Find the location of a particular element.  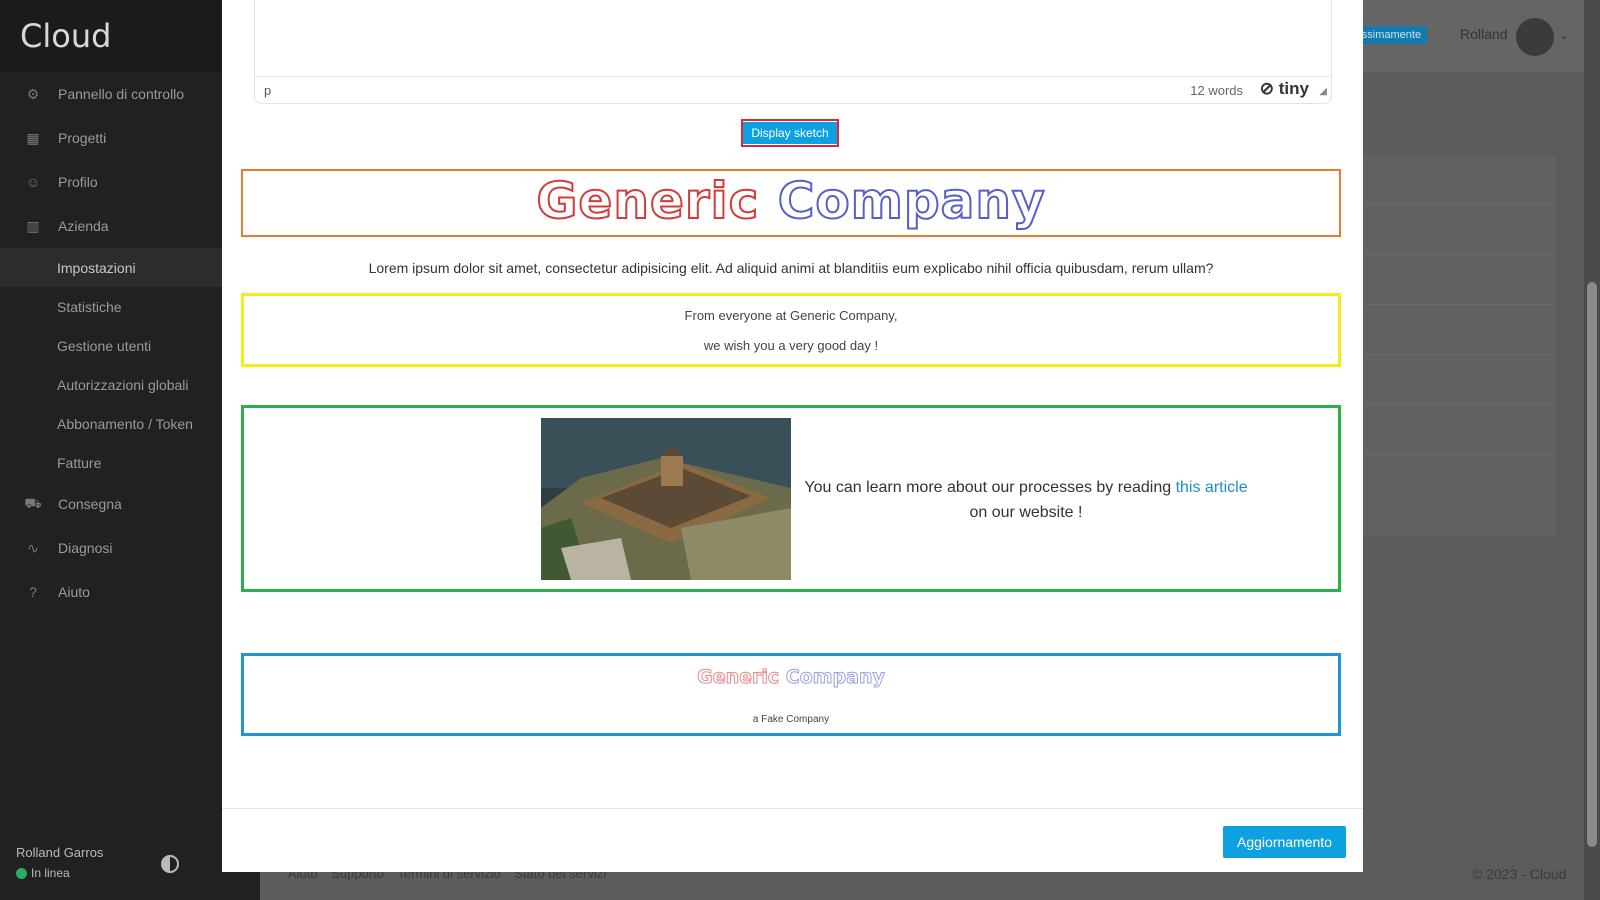

tiny-label: tiny is located at coordinates (1293, 88).